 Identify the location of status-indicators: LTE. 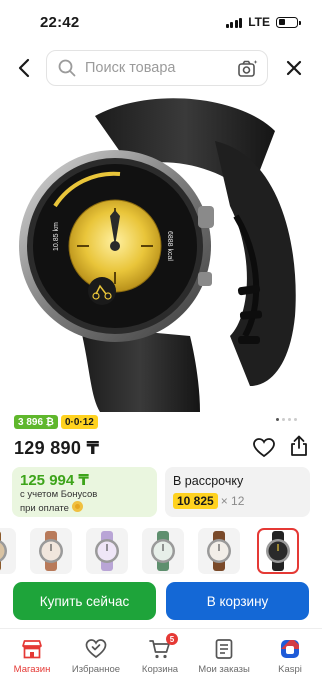
(263, 22).